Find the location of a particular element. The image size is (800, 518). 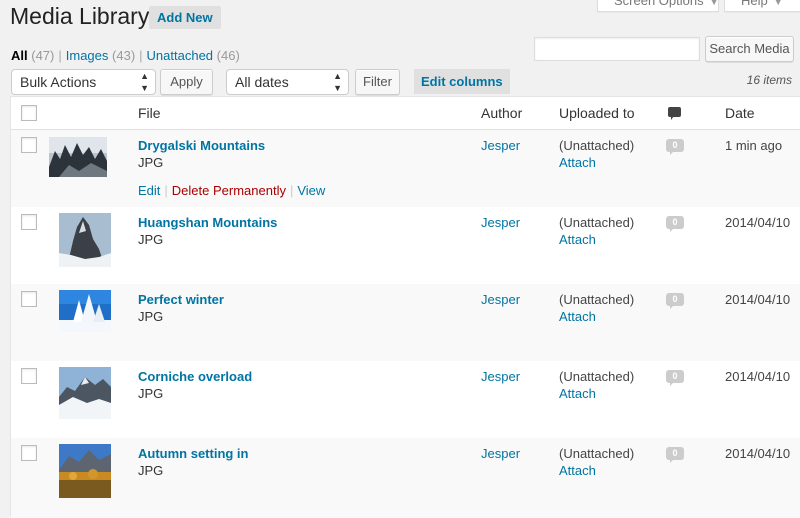

thumbnail-huangshan is located at coordinates (85, 240).